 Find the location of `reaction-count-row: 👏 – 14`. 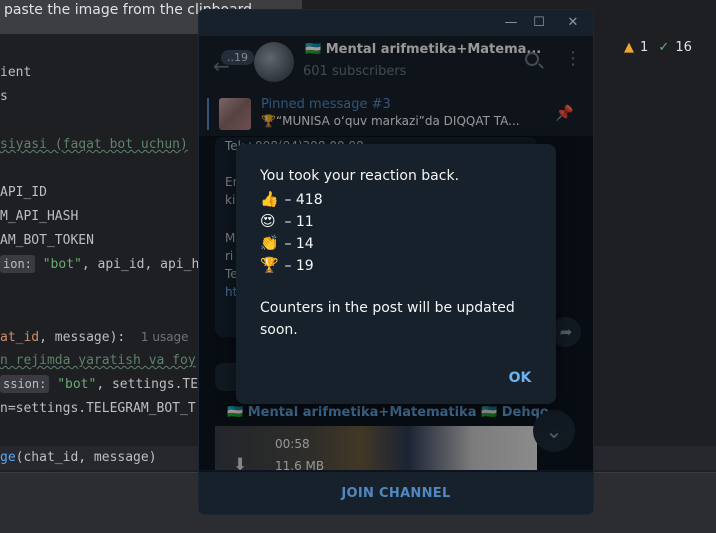

reaction-count-row: 👏 – 14 is located at coordinates (287, 243).